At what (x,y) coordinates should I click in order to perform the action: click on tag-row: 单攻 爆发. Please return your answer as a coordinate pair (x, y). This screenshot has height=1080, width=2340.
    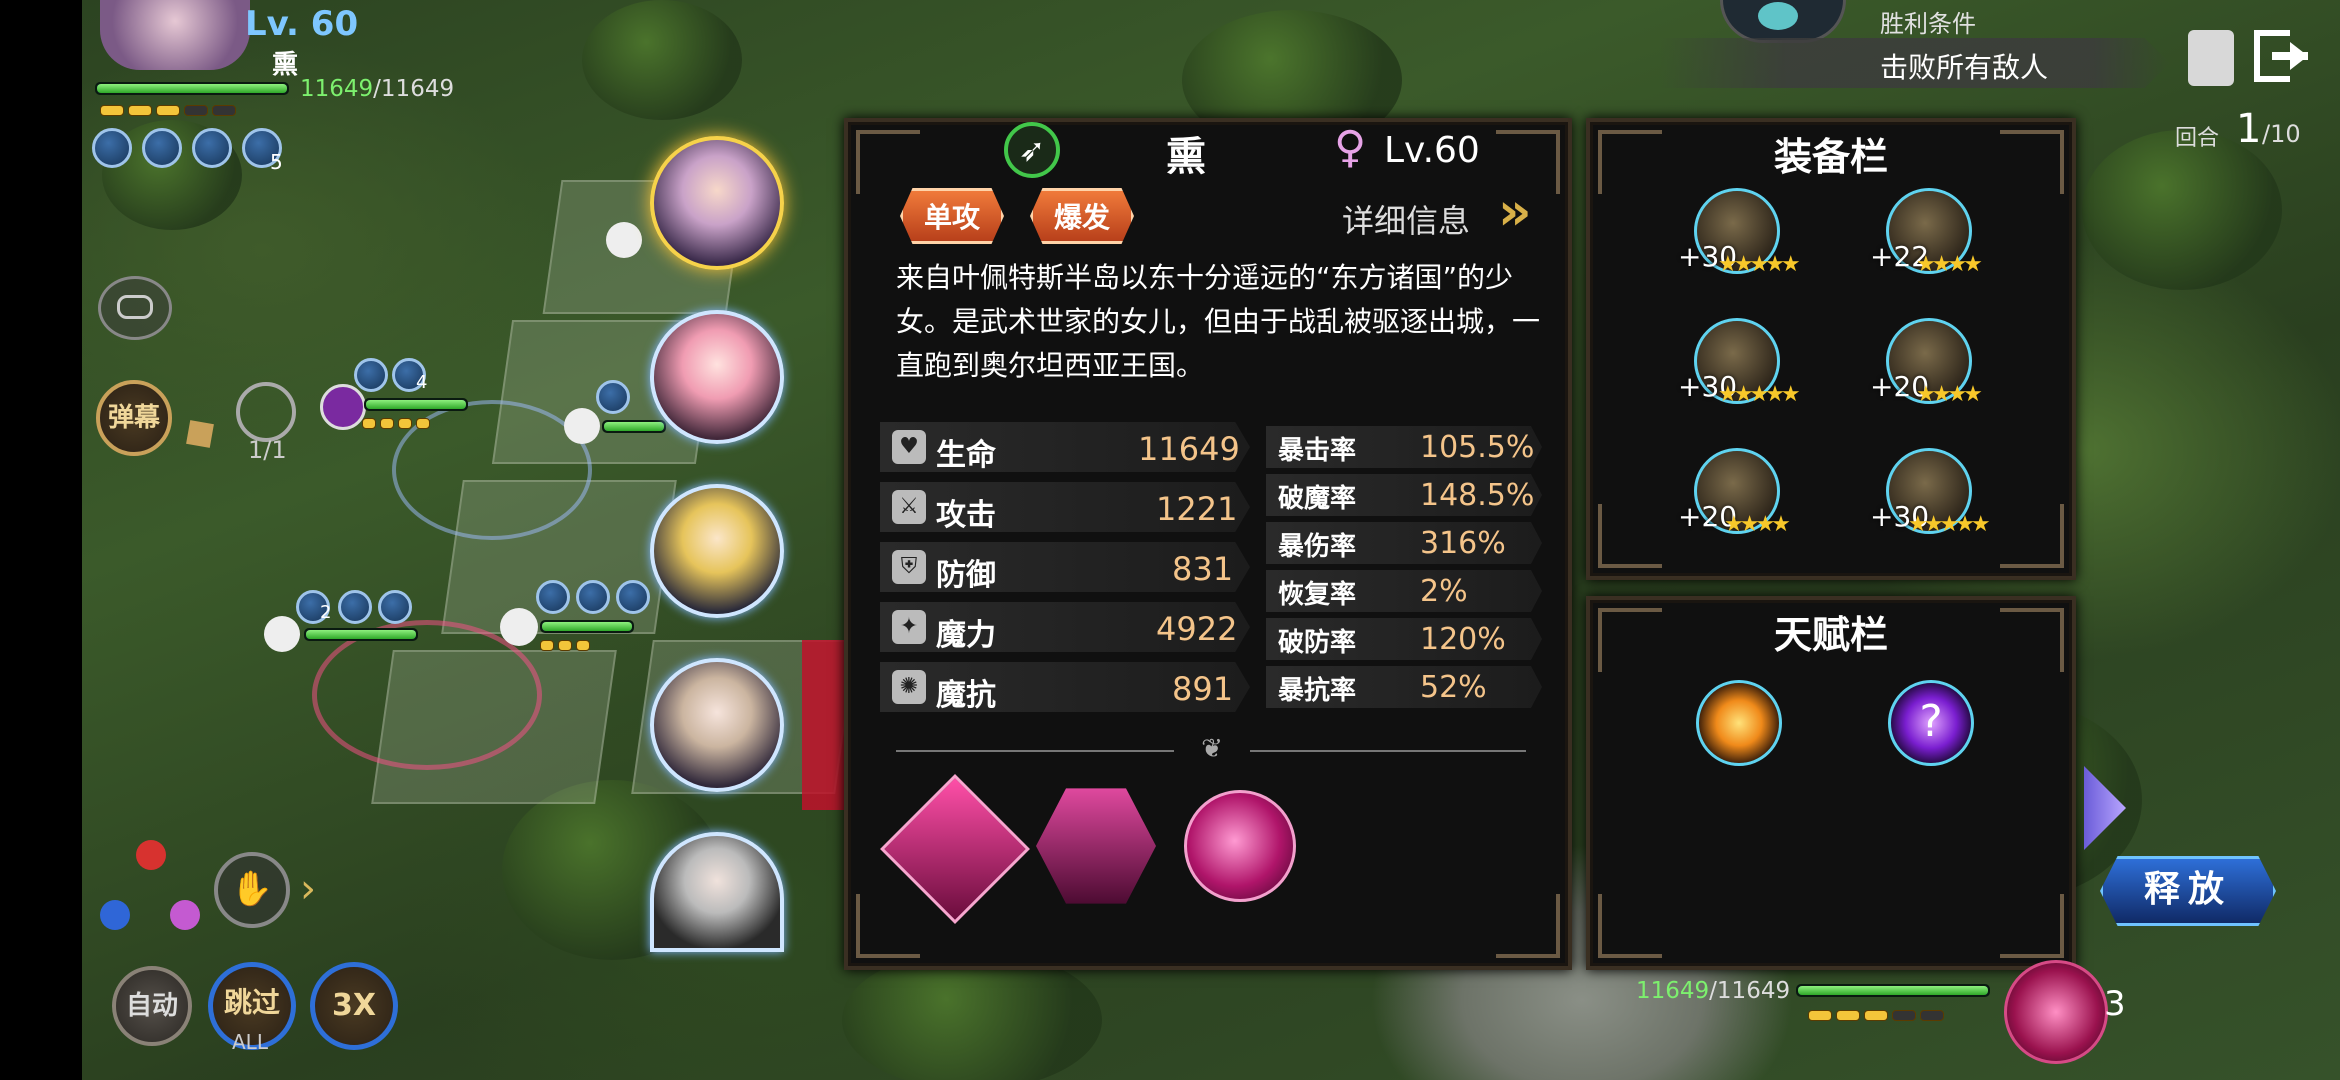
    Looking at the image, I should click on (1050, 216).